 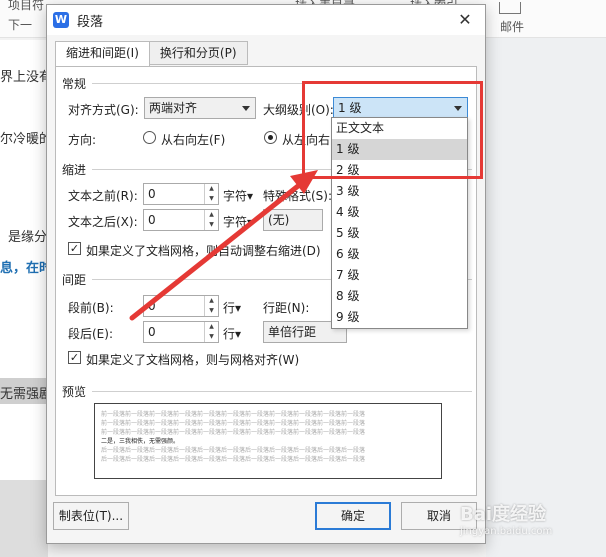 I want to click on watermark-sub: jingyan.baidu.com, so click(x=506, y=531).